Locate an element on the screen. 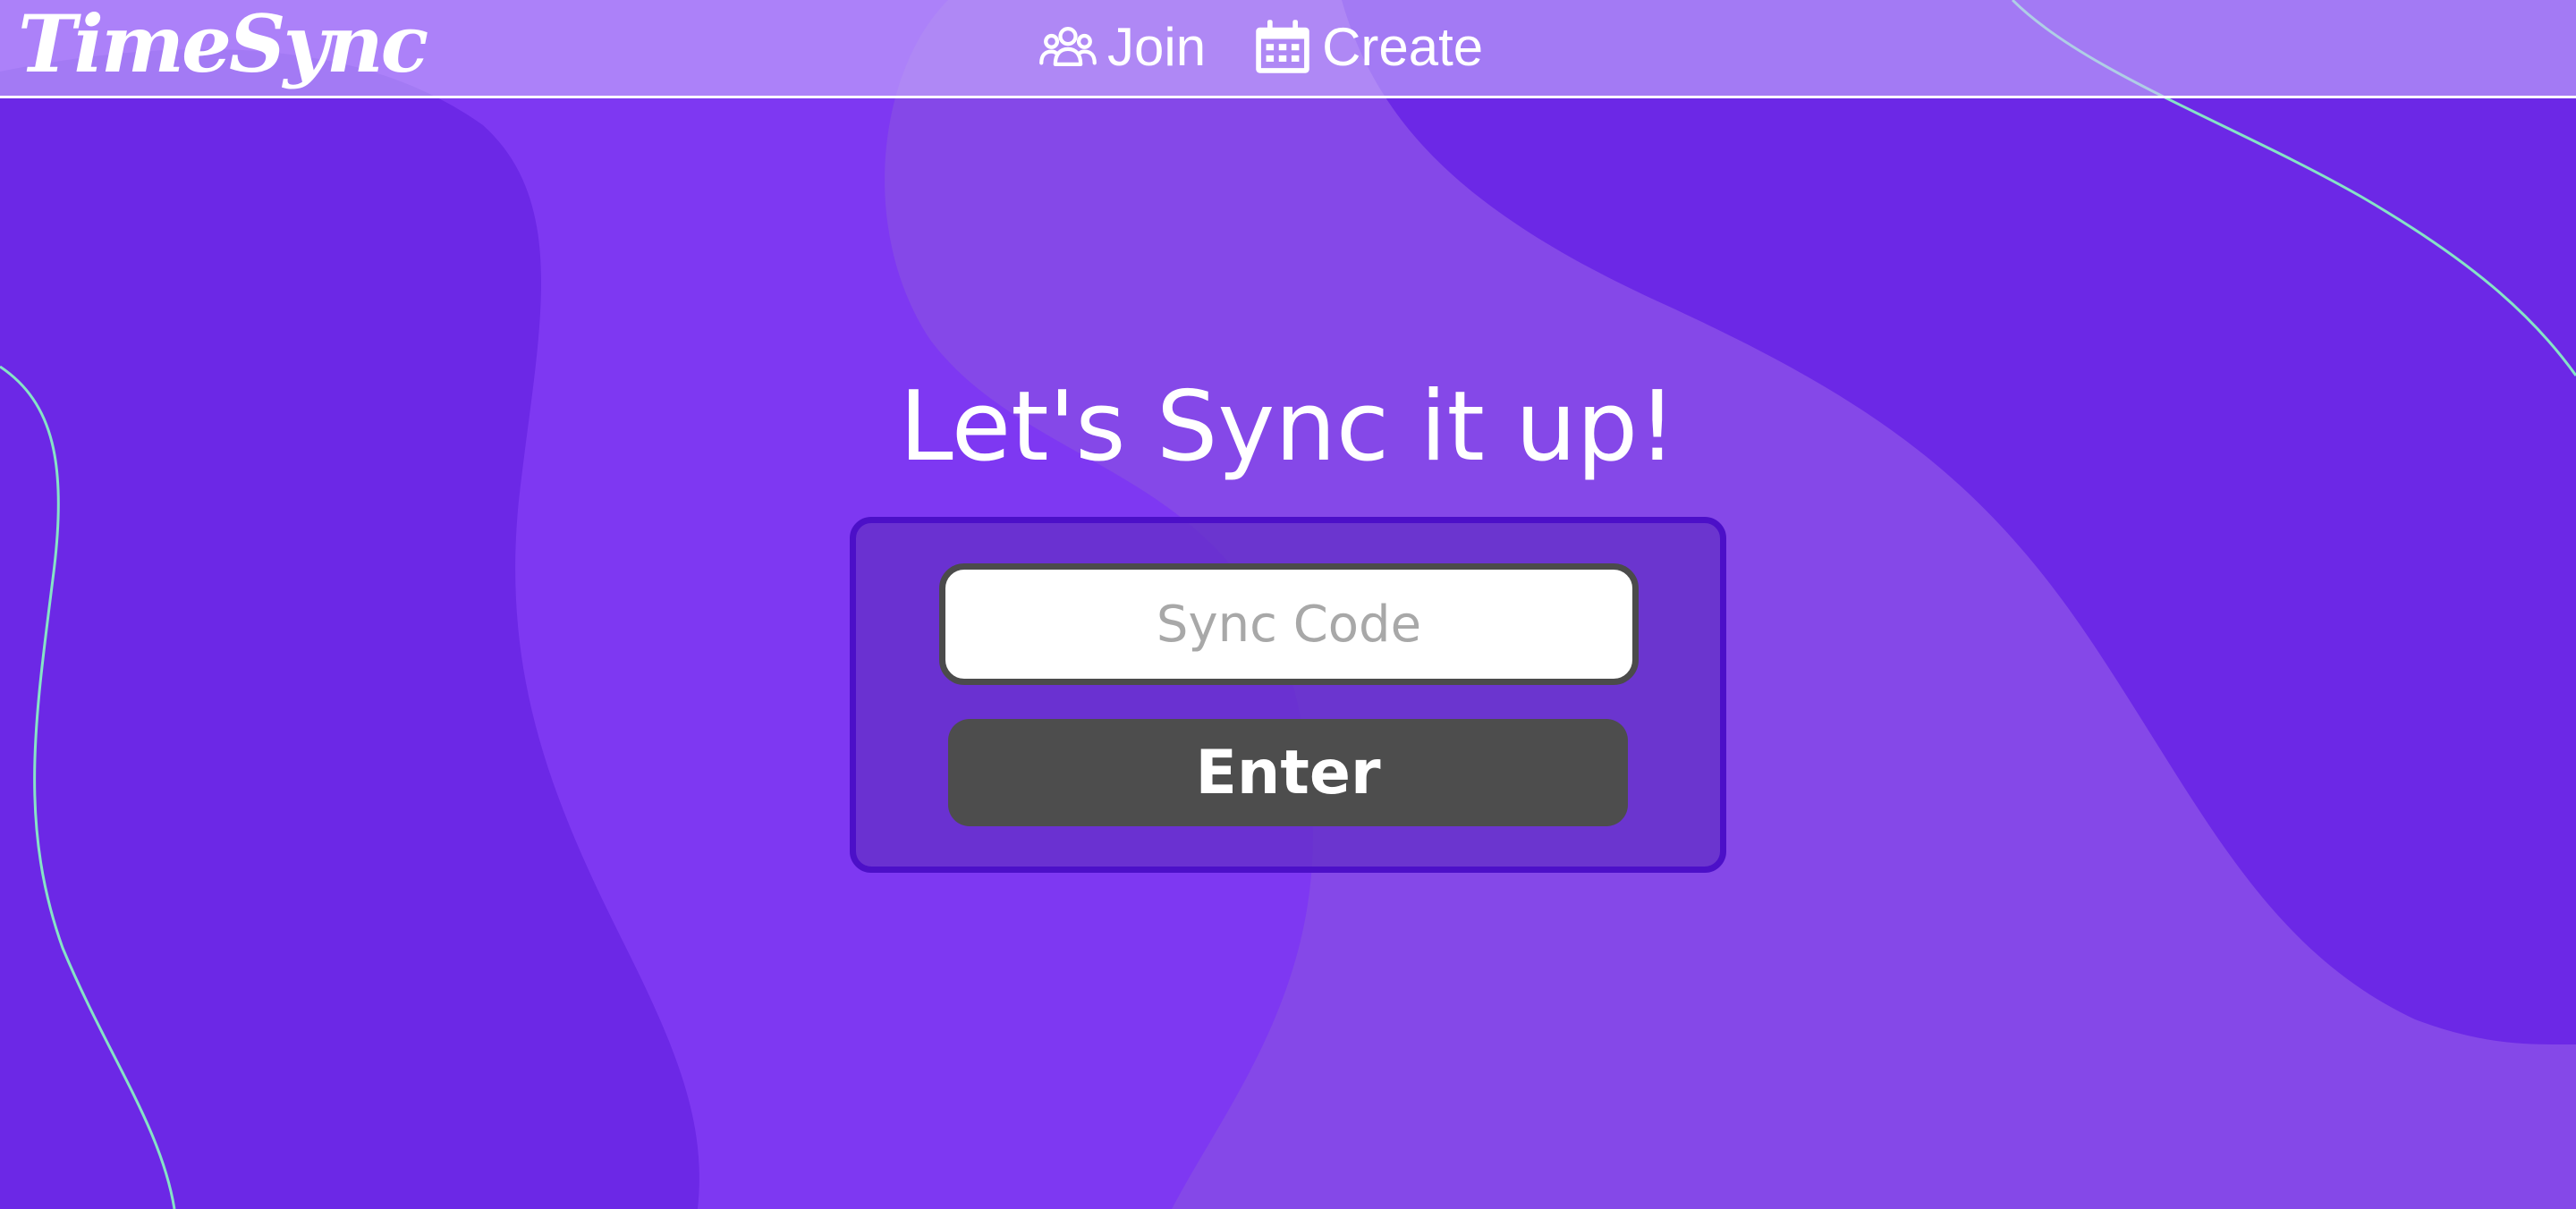  calendar-icon is located at coordinates (1282, 46).